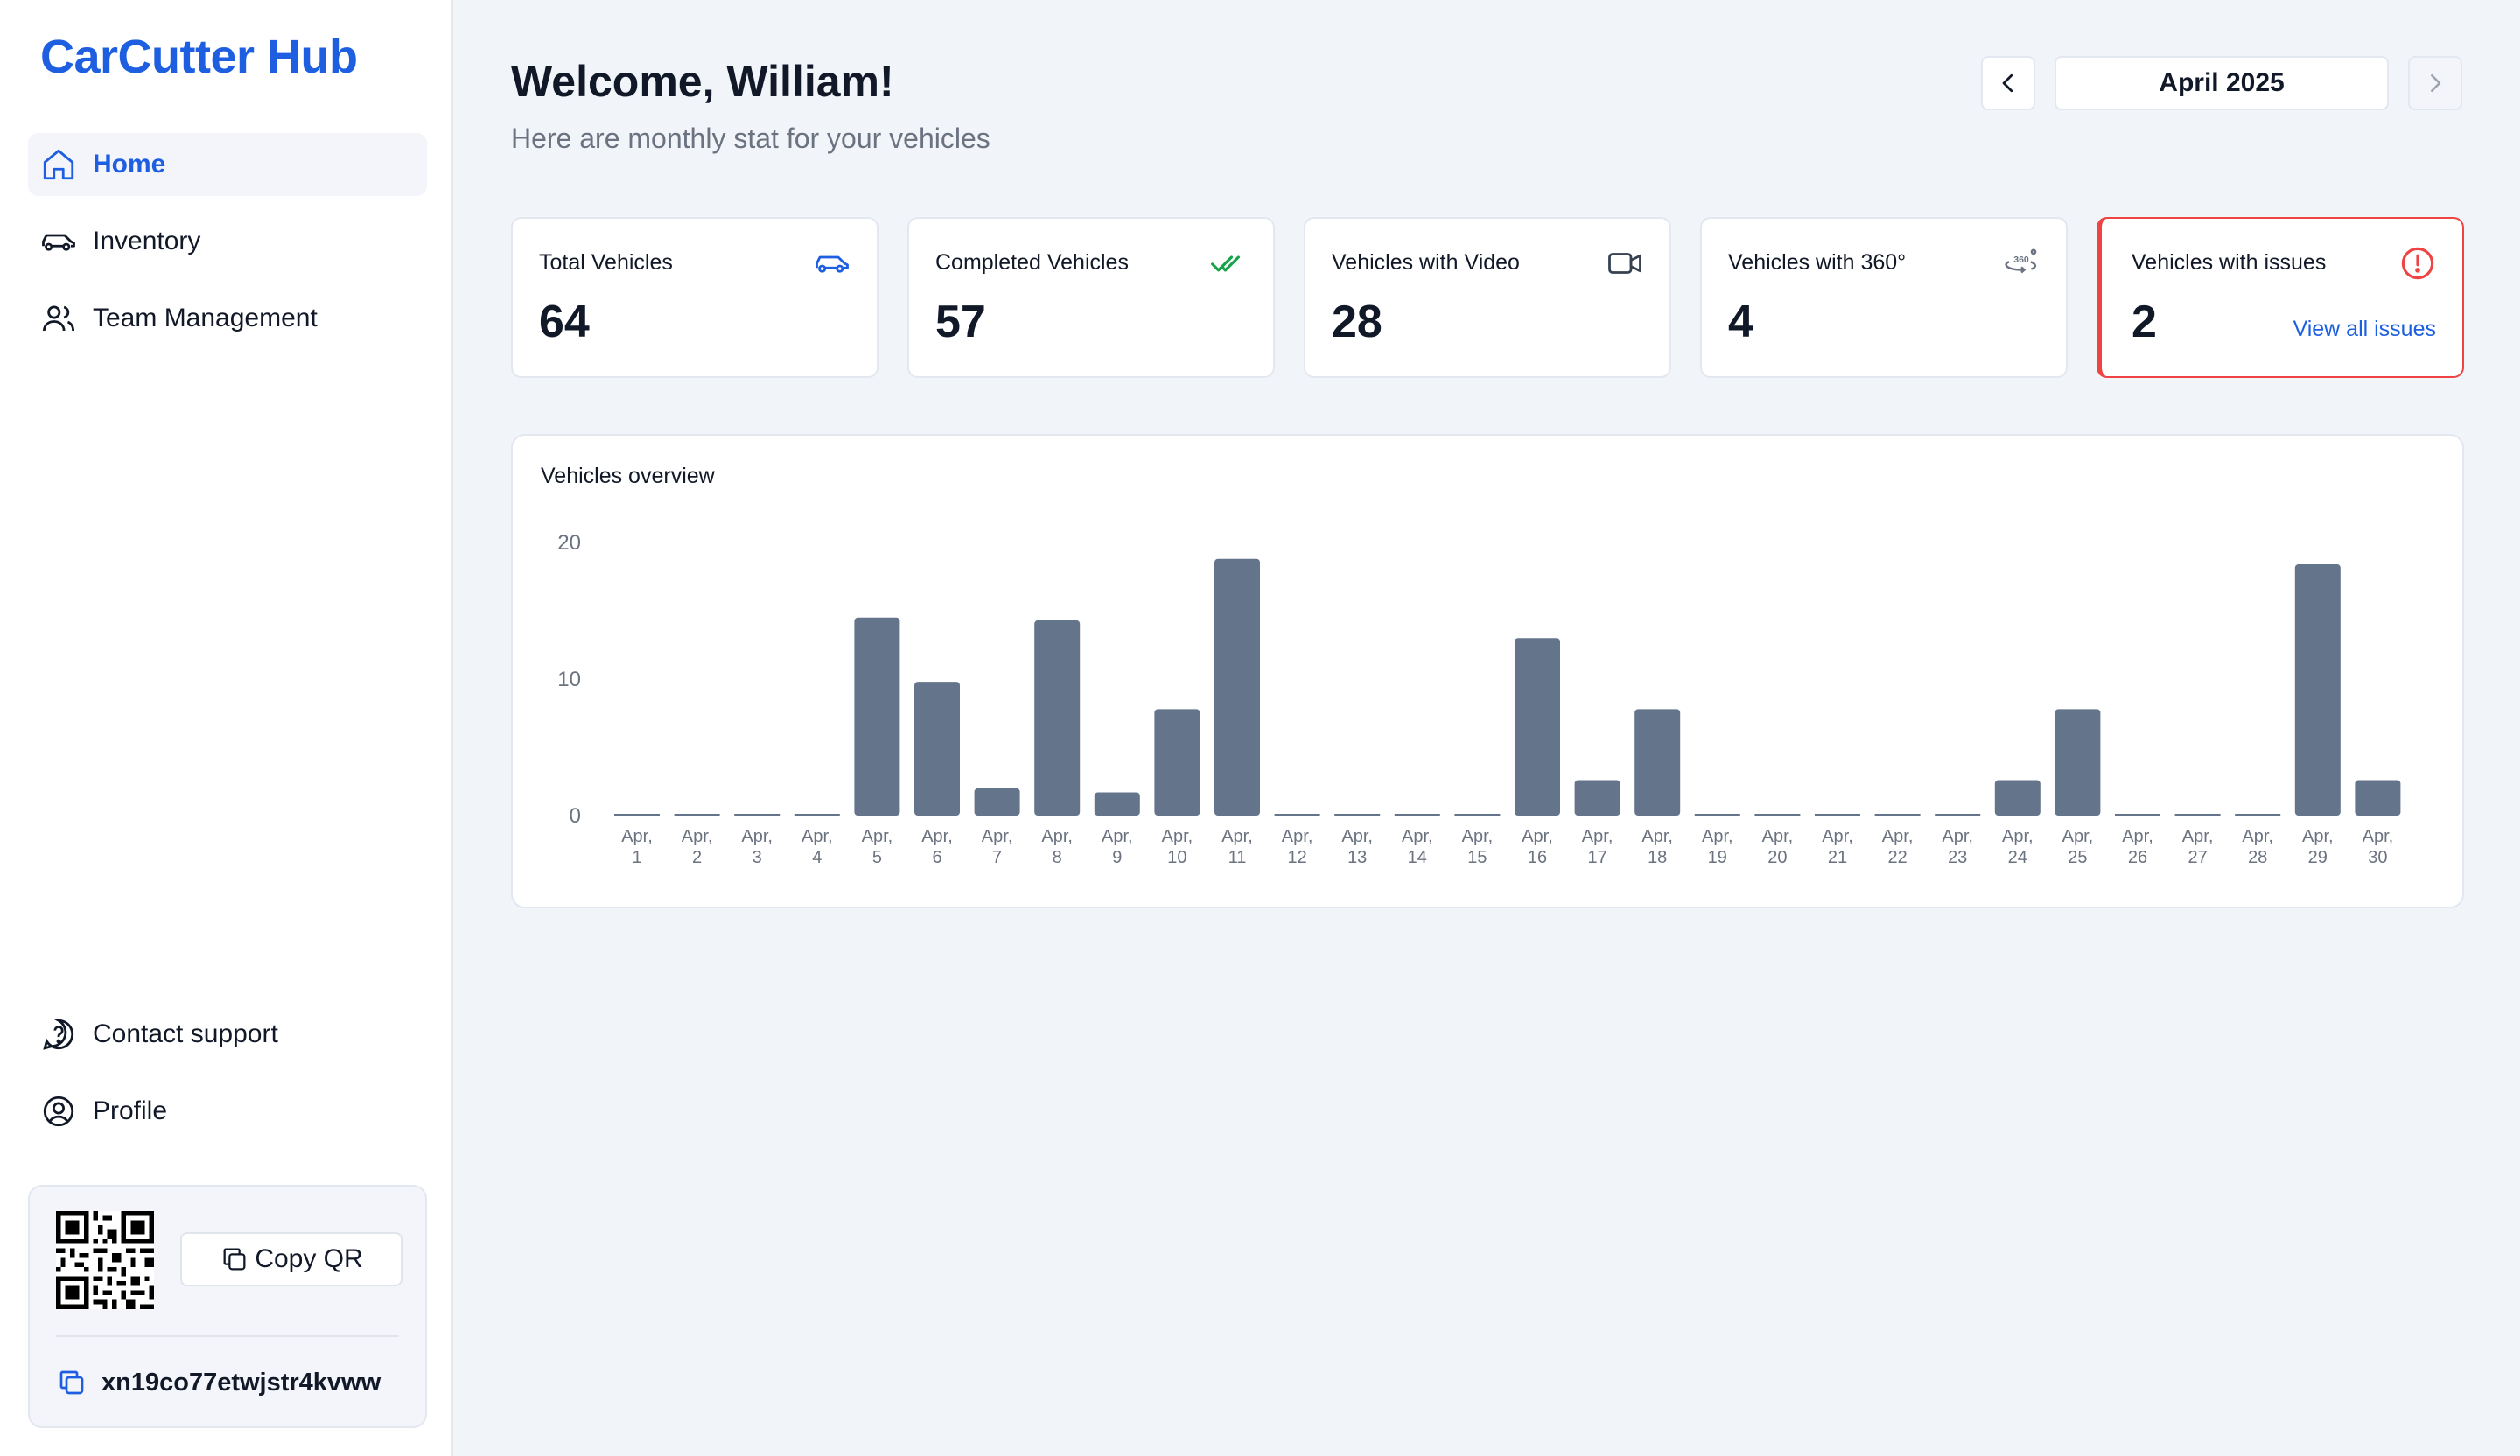  Describe the element at coordinates (1237, 847) in the screenshot. I see `x-tick-label: Apr, 11` at that location.